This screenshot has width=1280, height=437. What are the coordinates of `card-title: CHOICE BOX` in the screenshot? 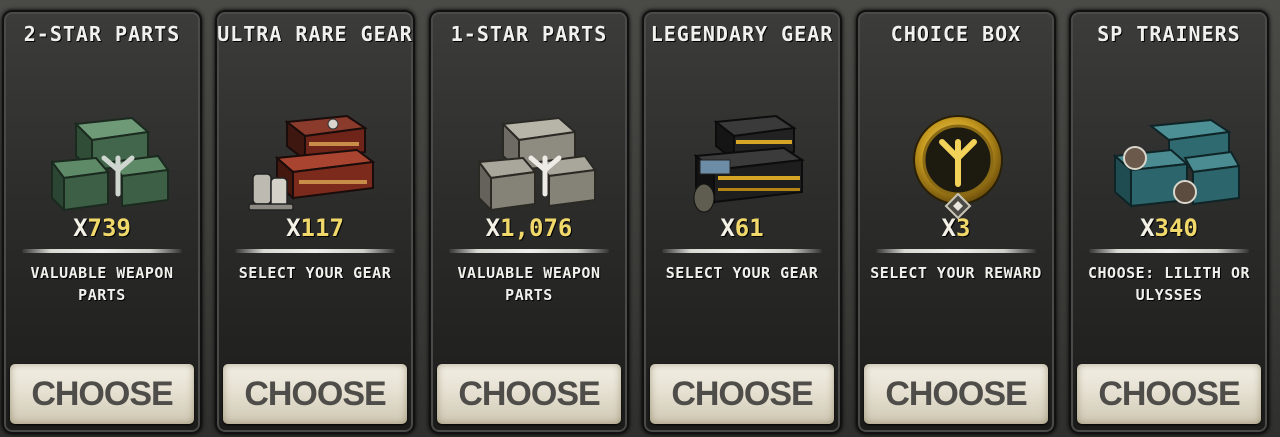 It's located at (956, 34).